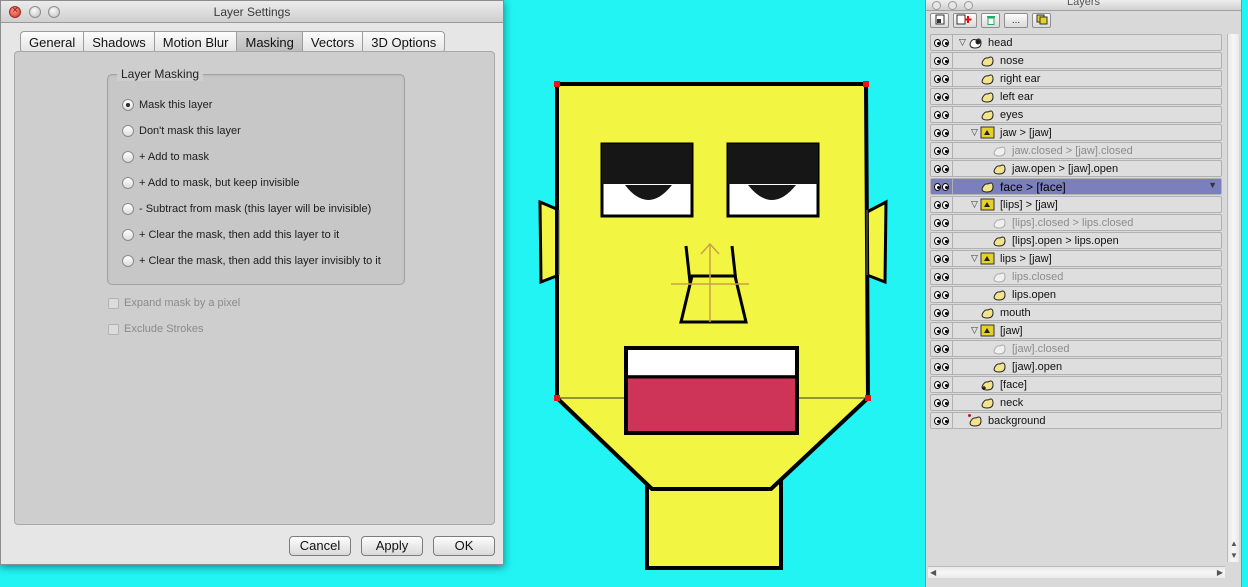 This screenshot has width=1248, height=587. What do you see at coordinates (1076, 42) in the screenshot?
I see `layer-row: ▽ head` at bounding box center [1076, 42].